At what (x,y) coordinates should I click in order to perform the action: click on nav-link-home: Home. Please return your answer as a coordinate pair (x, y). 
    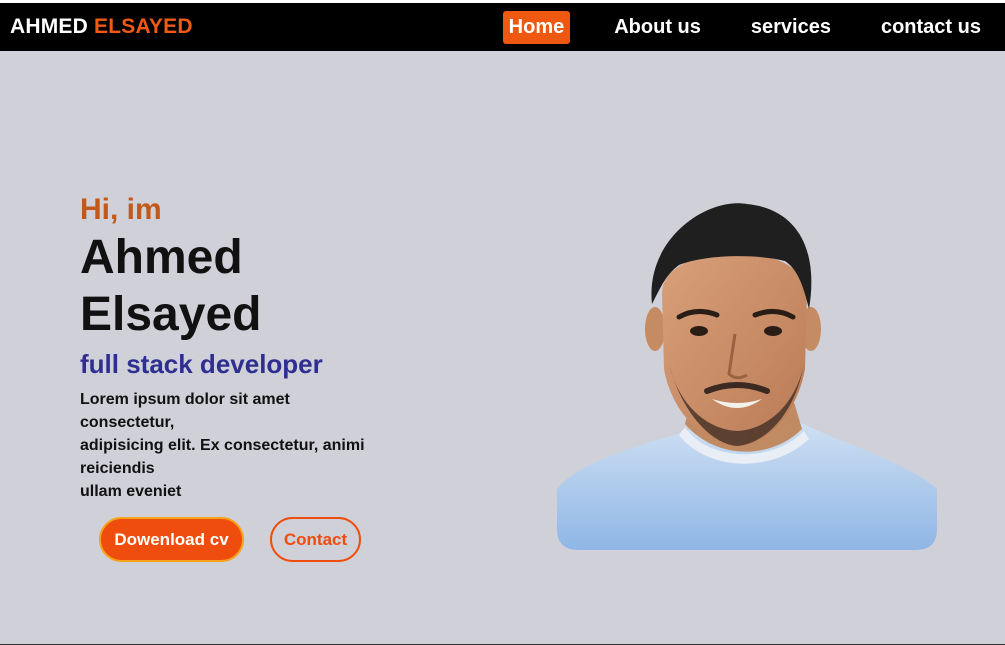
    Looking at the image, I should click on (536, 27).